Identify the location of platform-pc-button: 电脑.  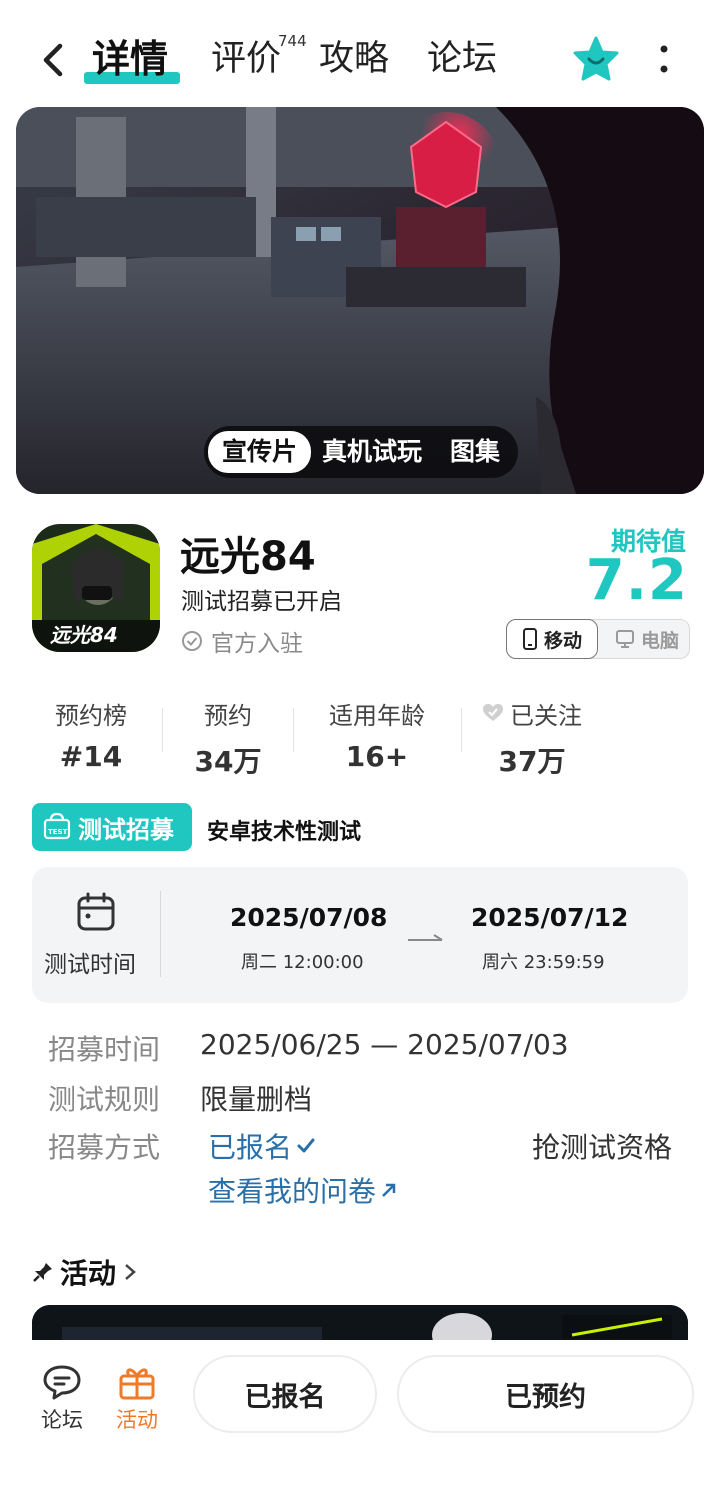
(647, 639).